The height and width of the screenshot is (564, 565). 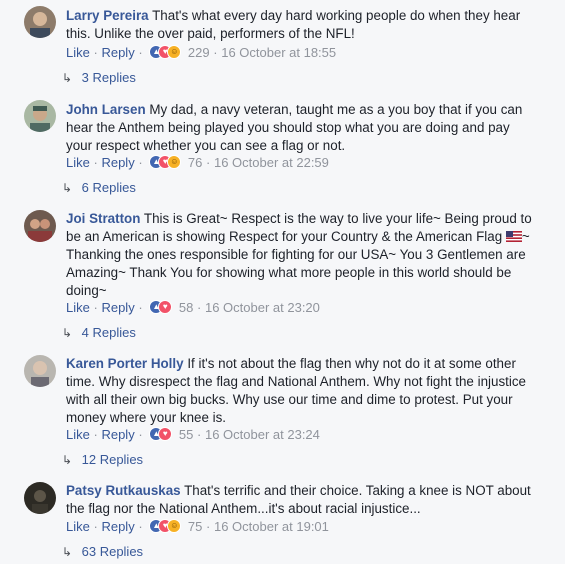 I want to click on reaction-count: 58, so click(x=186, y=307).